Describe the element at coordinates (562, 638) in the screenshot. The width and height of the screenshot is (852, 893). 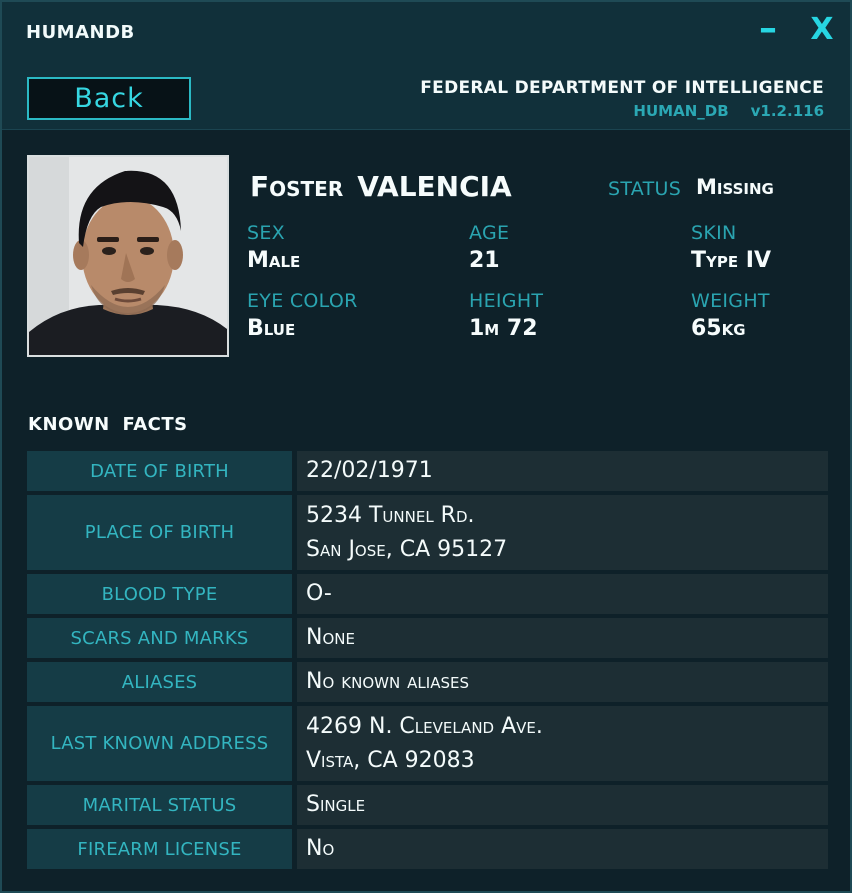
I see `fact-value: None` at that location.